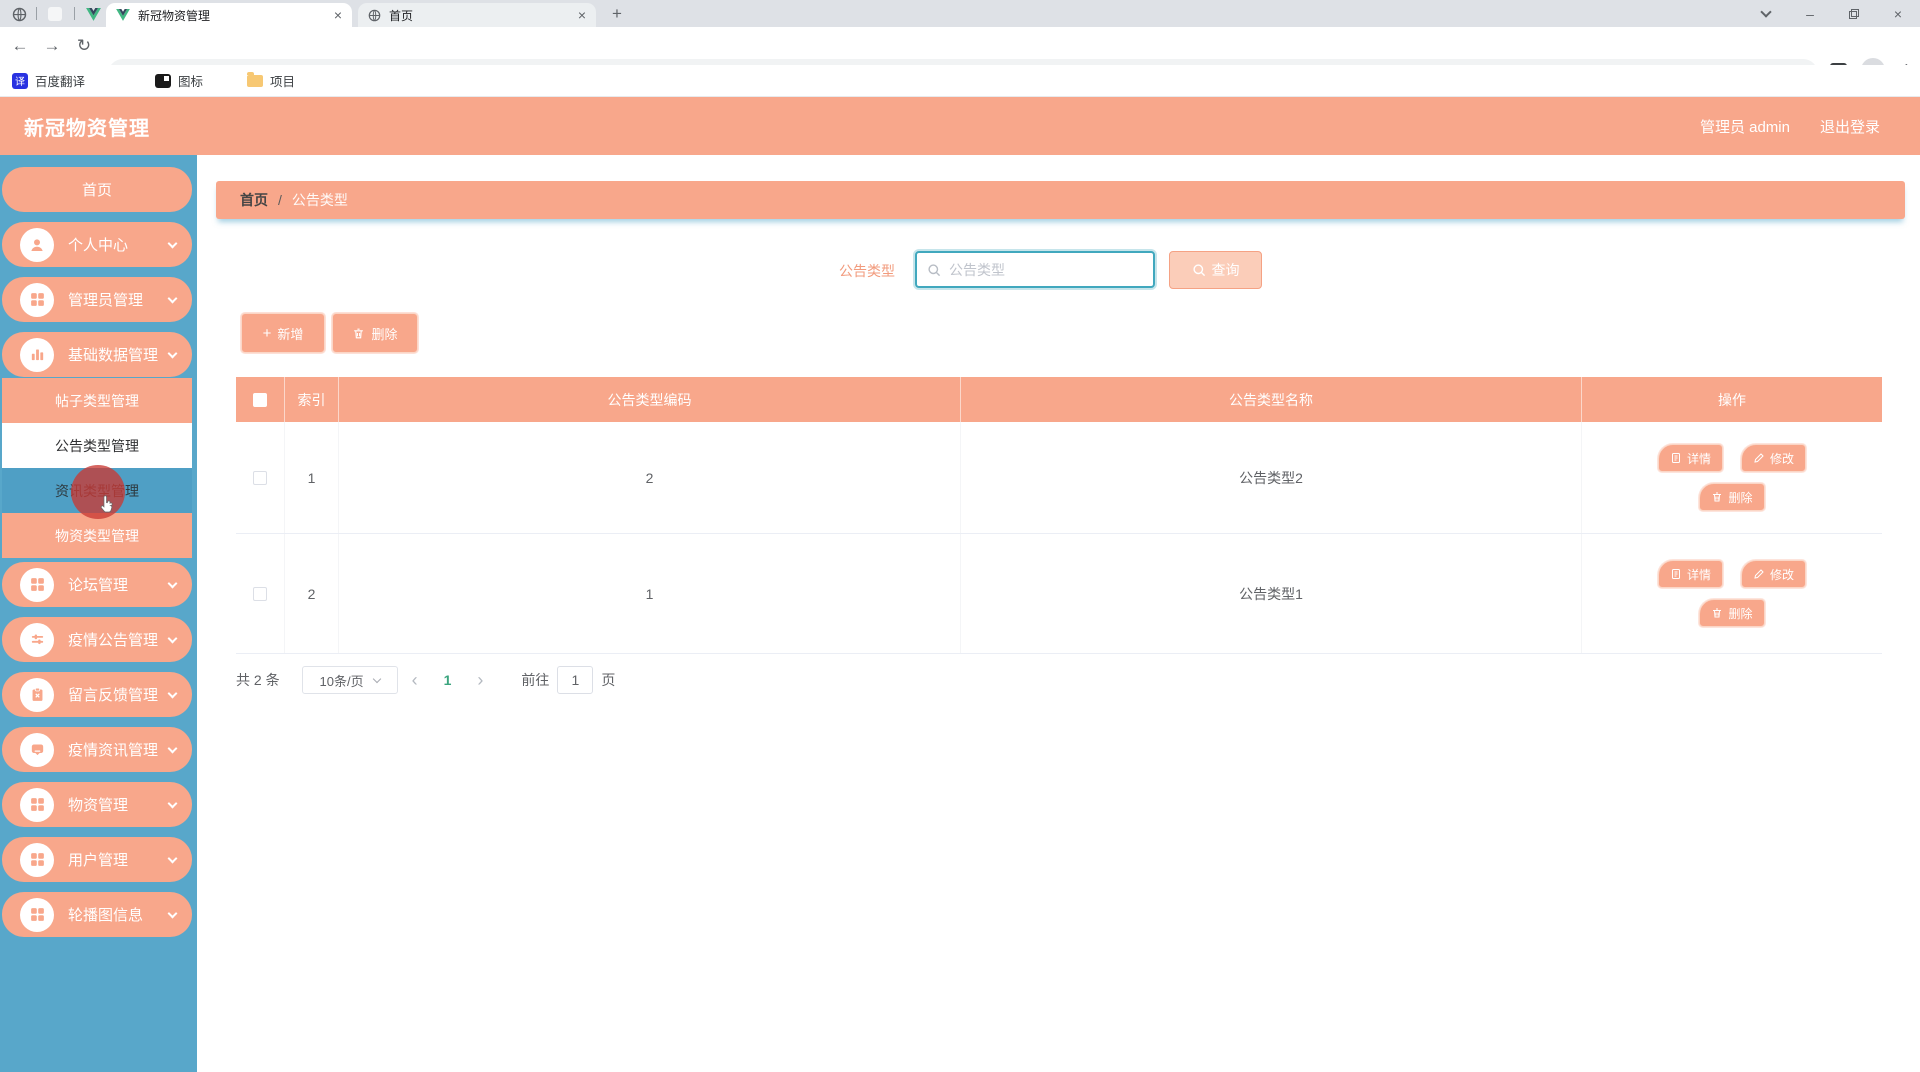 The height and width of the screenshot is (1072, 1920). Describe the element at coordinates (535, 680) in the screenshot. I see `goto-label: 前往` at that location.